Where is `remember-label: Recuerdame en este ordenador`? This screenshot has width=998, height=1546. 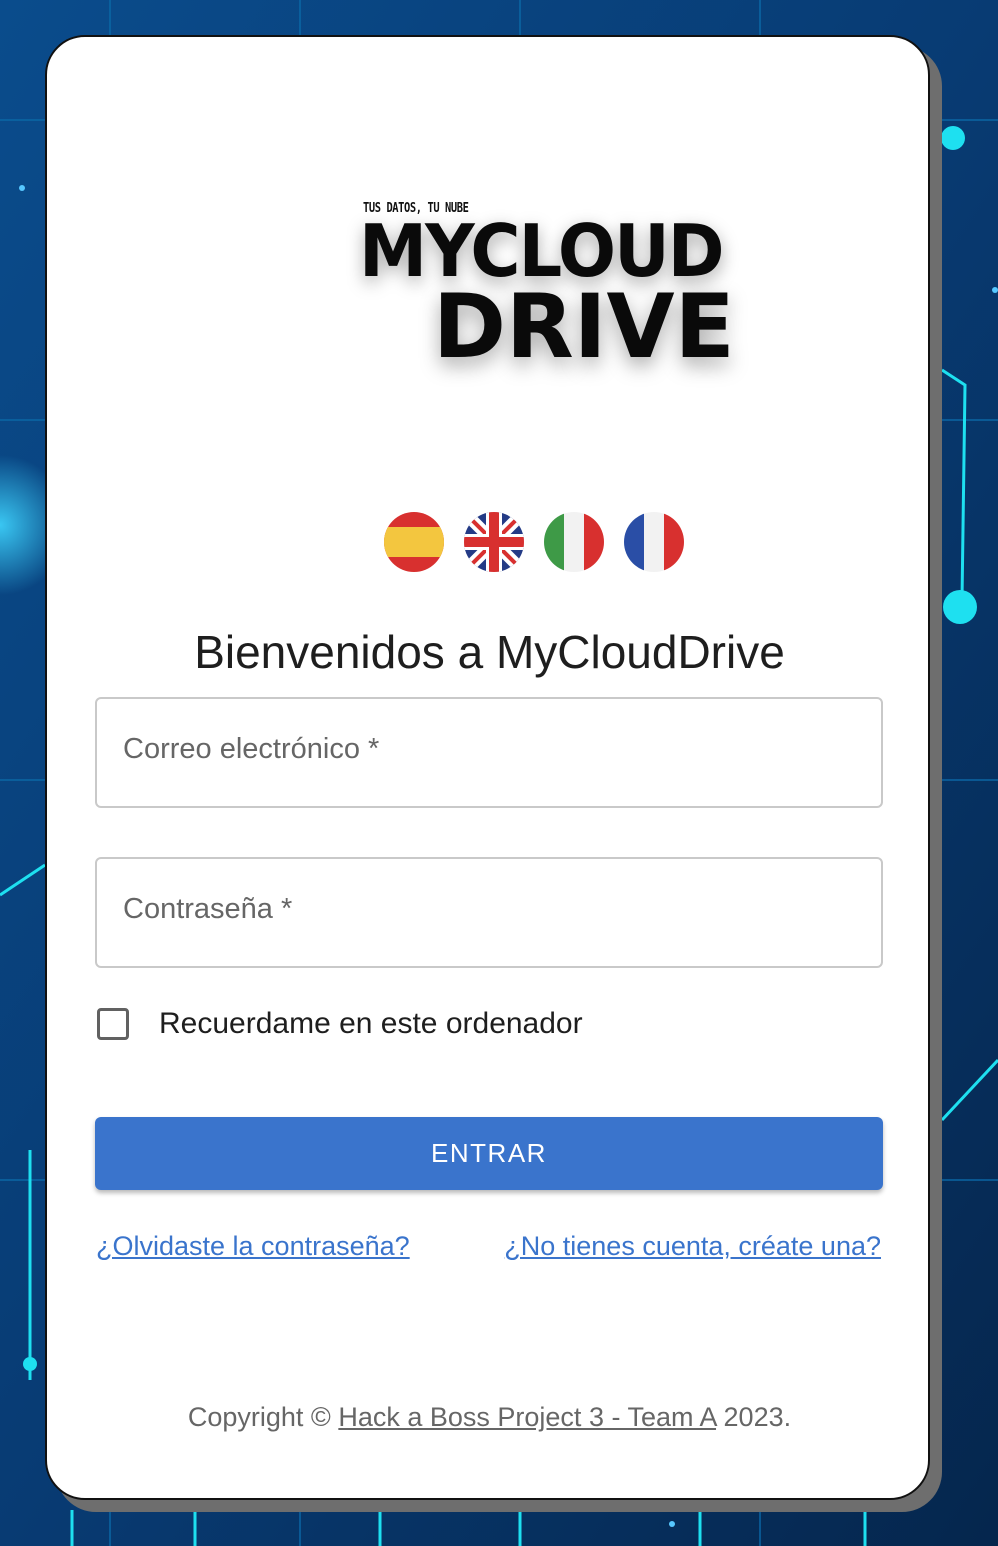
remember-label: Recuerdame en este ordenador is located at coordinates (371, 1024).